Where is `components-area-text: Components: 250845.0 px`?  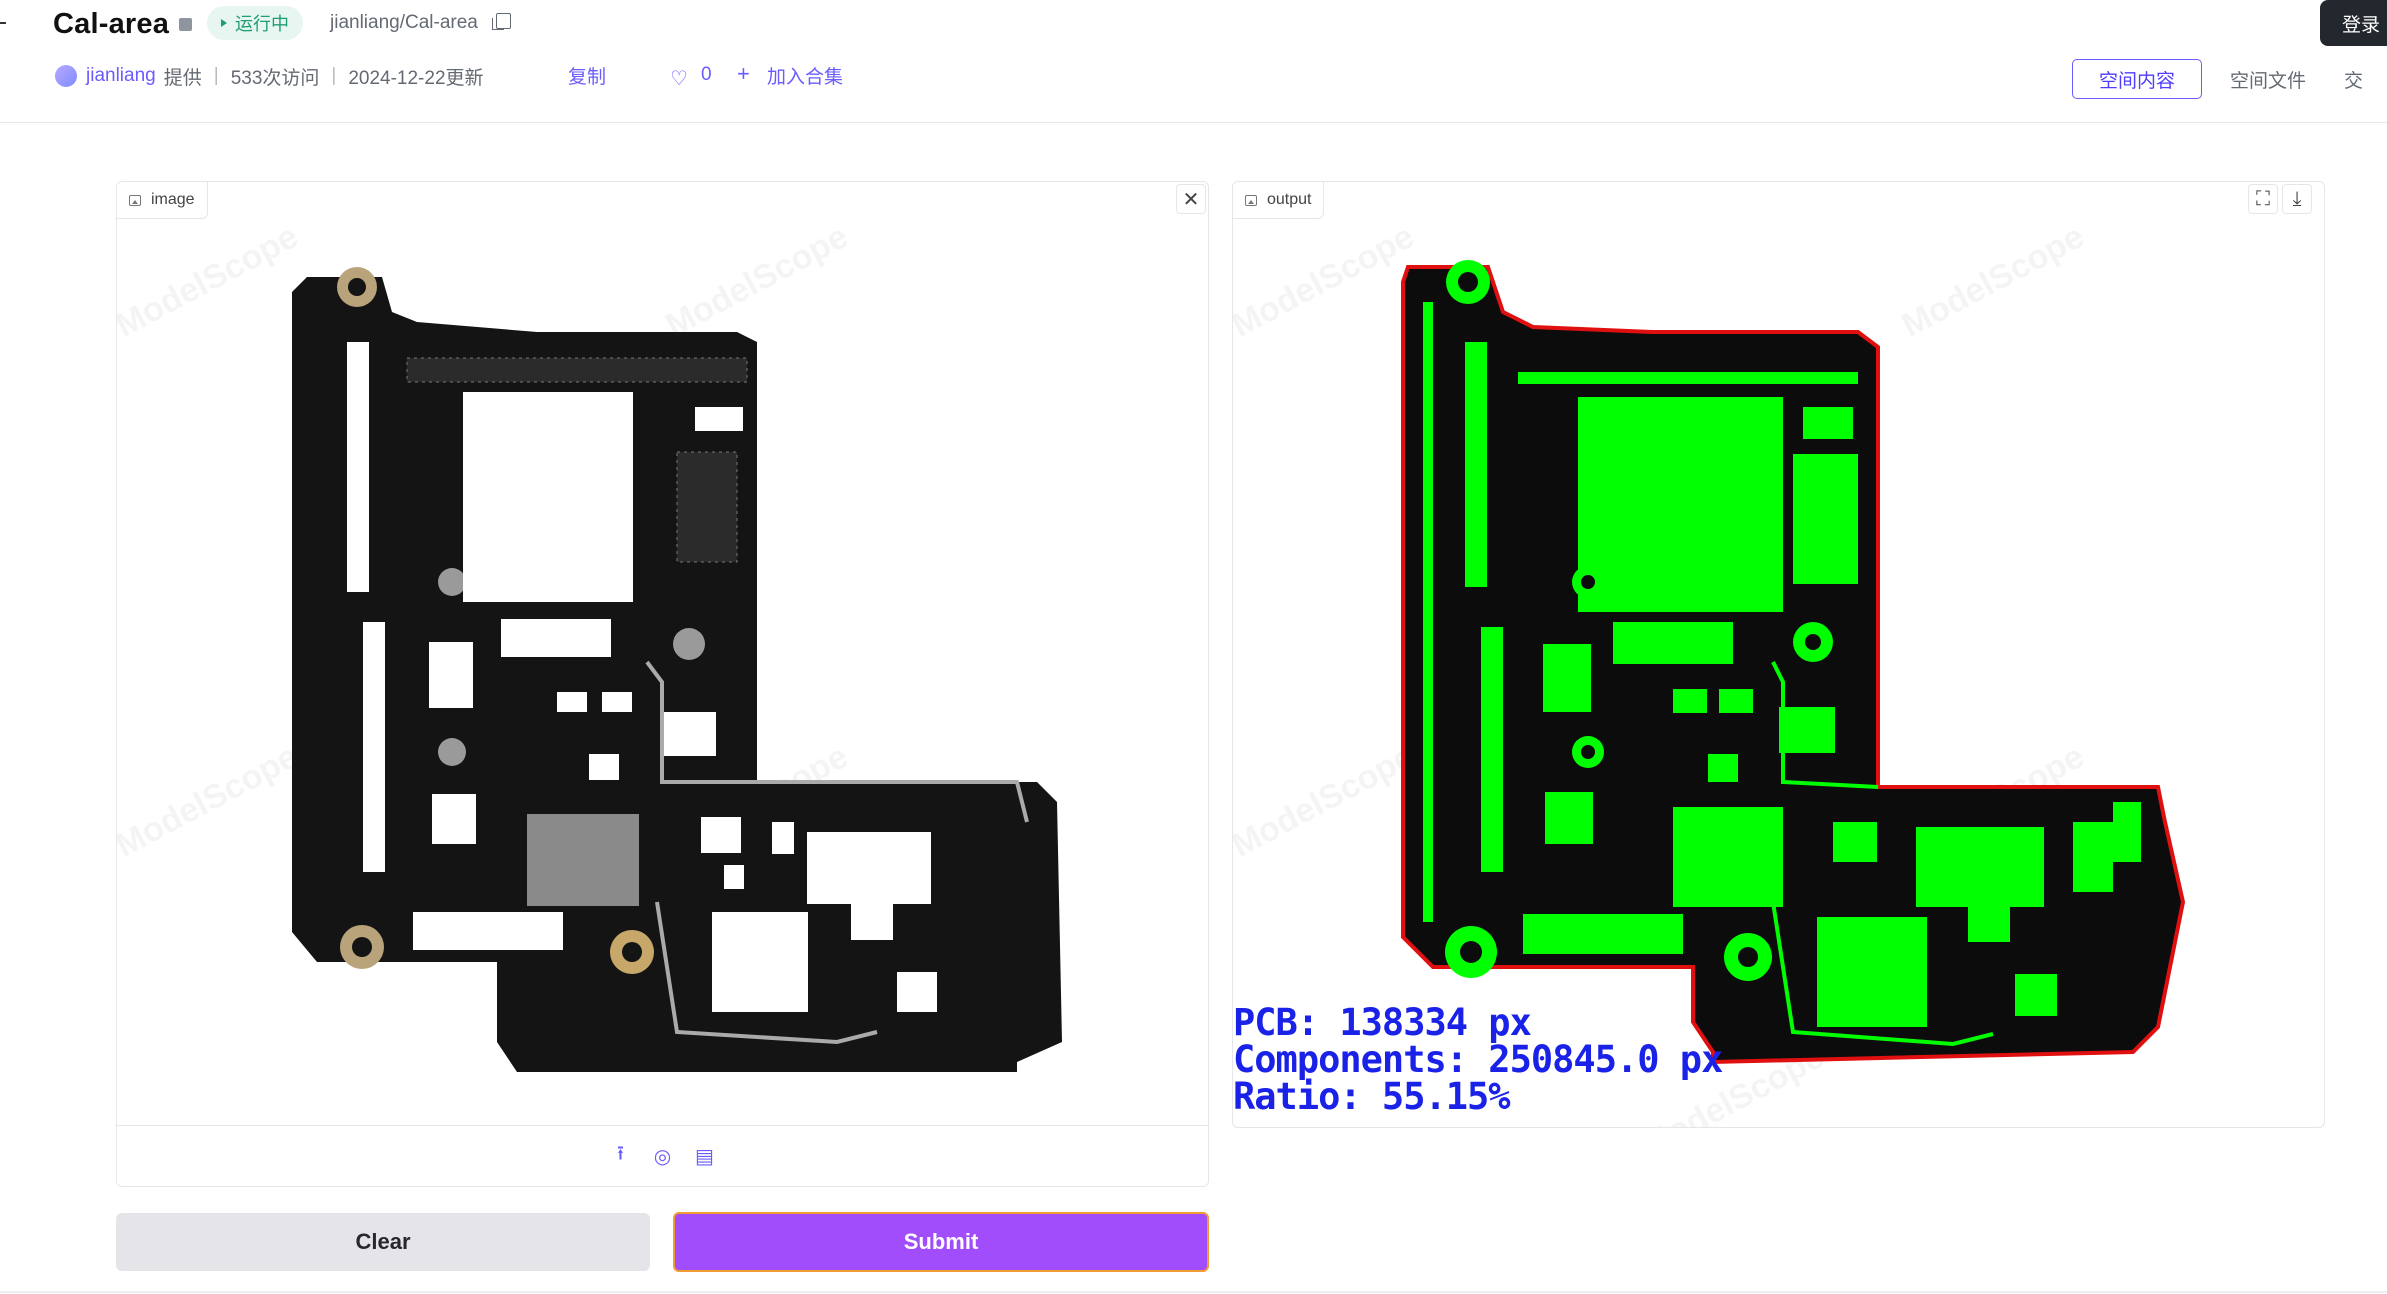 components-area-text: Components: 250845.0 px is located at coordinates (1478, 1059).